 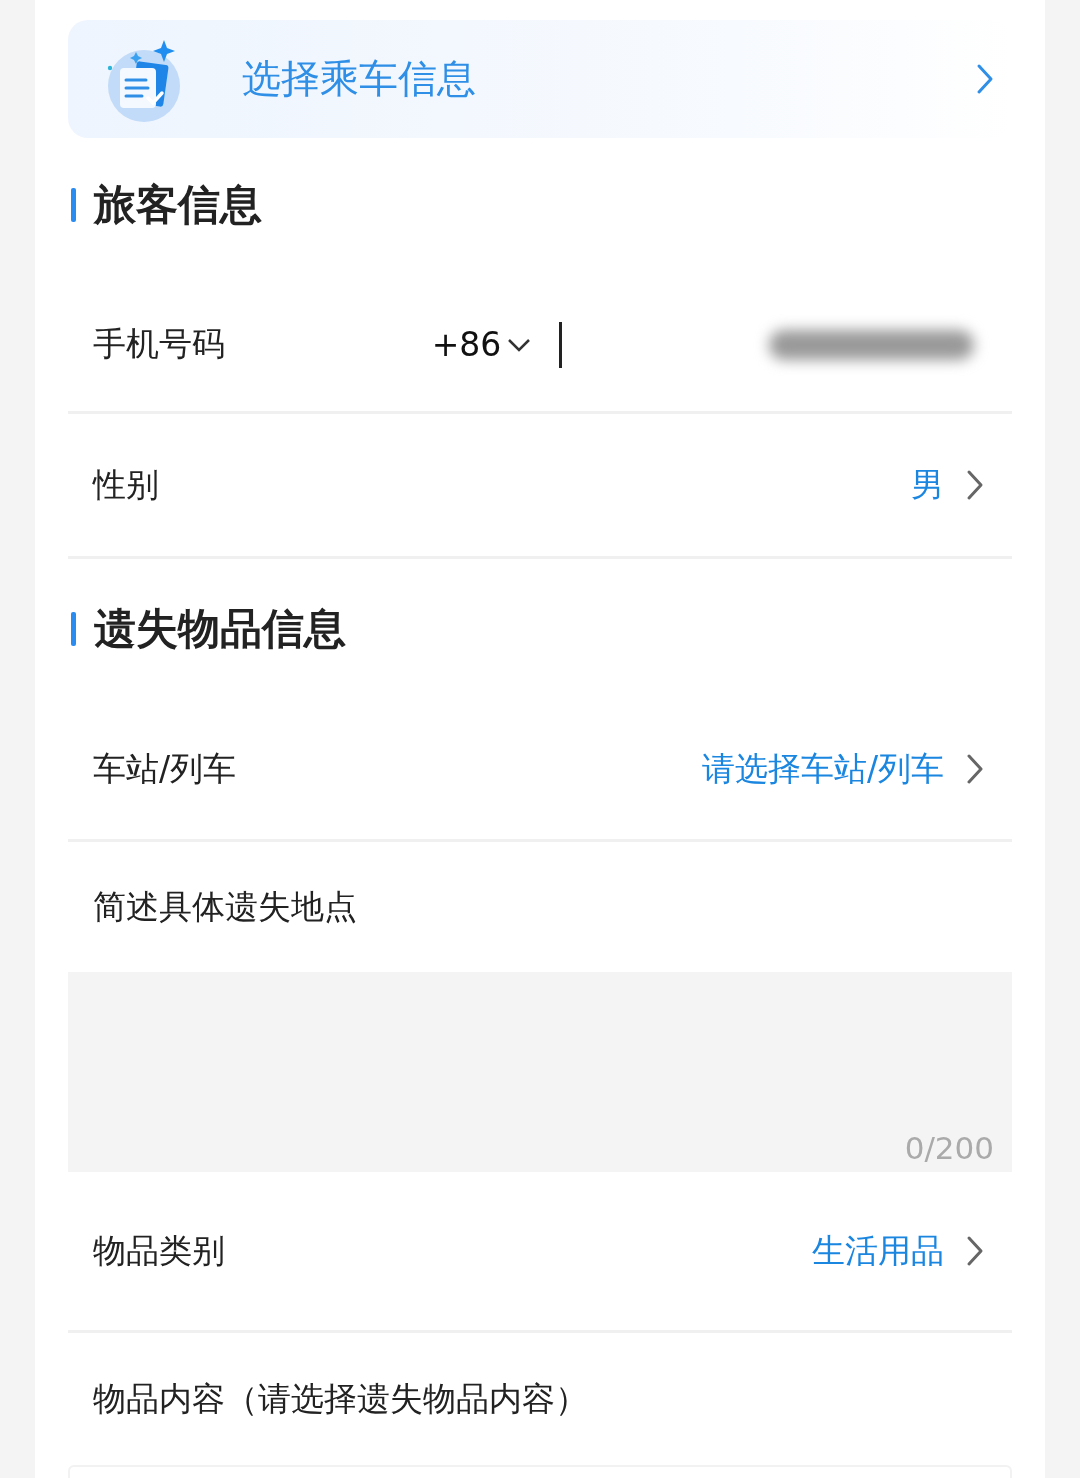 What do you see at coordinates (481, 344) in the screenshot?
I see `country-code-dropdown: +86` at bounding box center [481, 344].